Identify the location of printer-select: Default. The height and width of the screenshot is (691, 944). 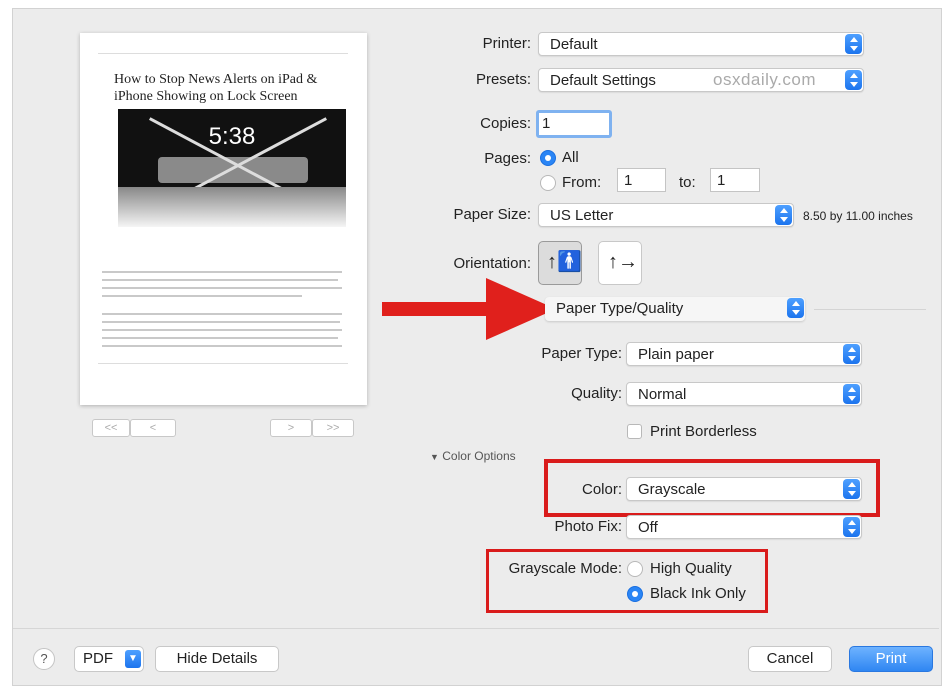
(701, 44).